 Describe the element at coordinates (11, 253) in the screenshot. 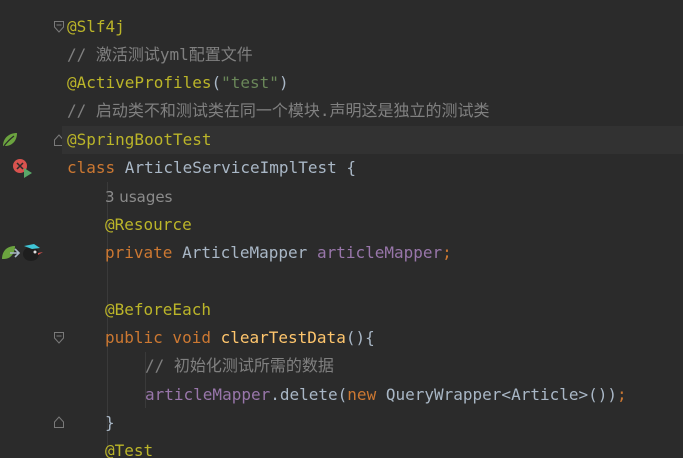

I see `bean-navigate-icon` at that location.